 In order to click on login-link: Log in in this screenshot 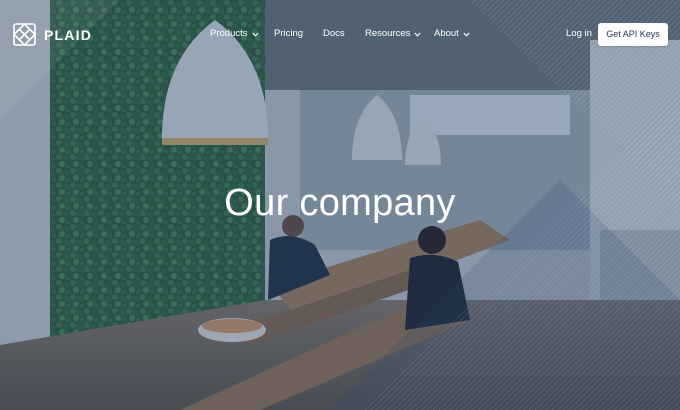, I will do `click(579, 34)`.